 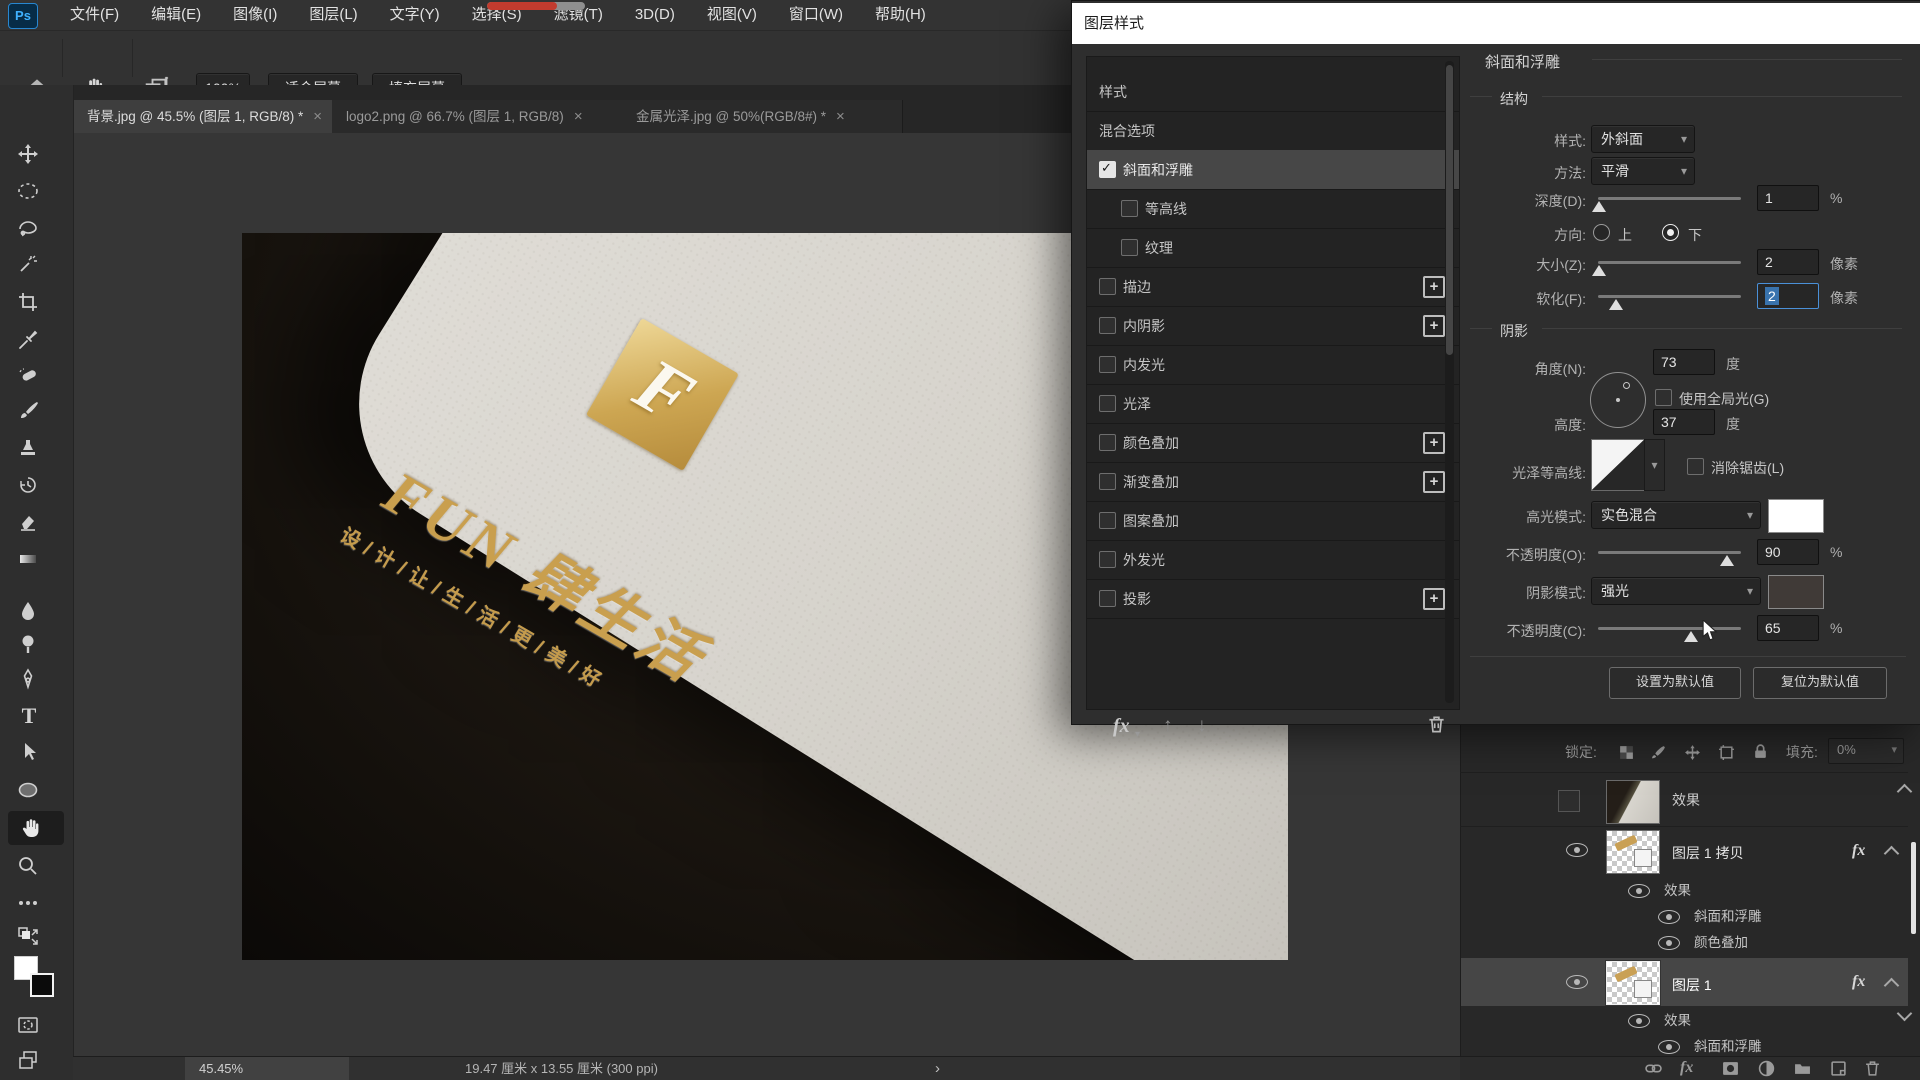 I want to click on list-item-contour: 等高线, so click(x=1273, y=209).